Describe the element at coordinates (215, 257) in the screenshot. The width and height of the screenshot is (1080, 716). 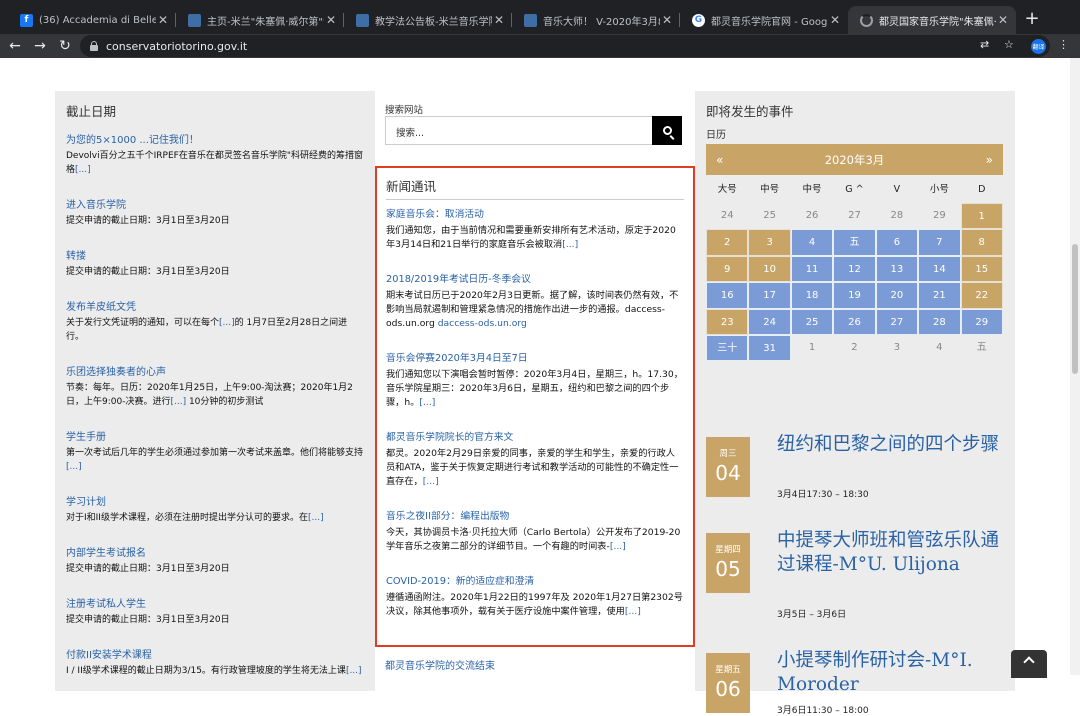
I see `deadline-title: 转搂` at that location.